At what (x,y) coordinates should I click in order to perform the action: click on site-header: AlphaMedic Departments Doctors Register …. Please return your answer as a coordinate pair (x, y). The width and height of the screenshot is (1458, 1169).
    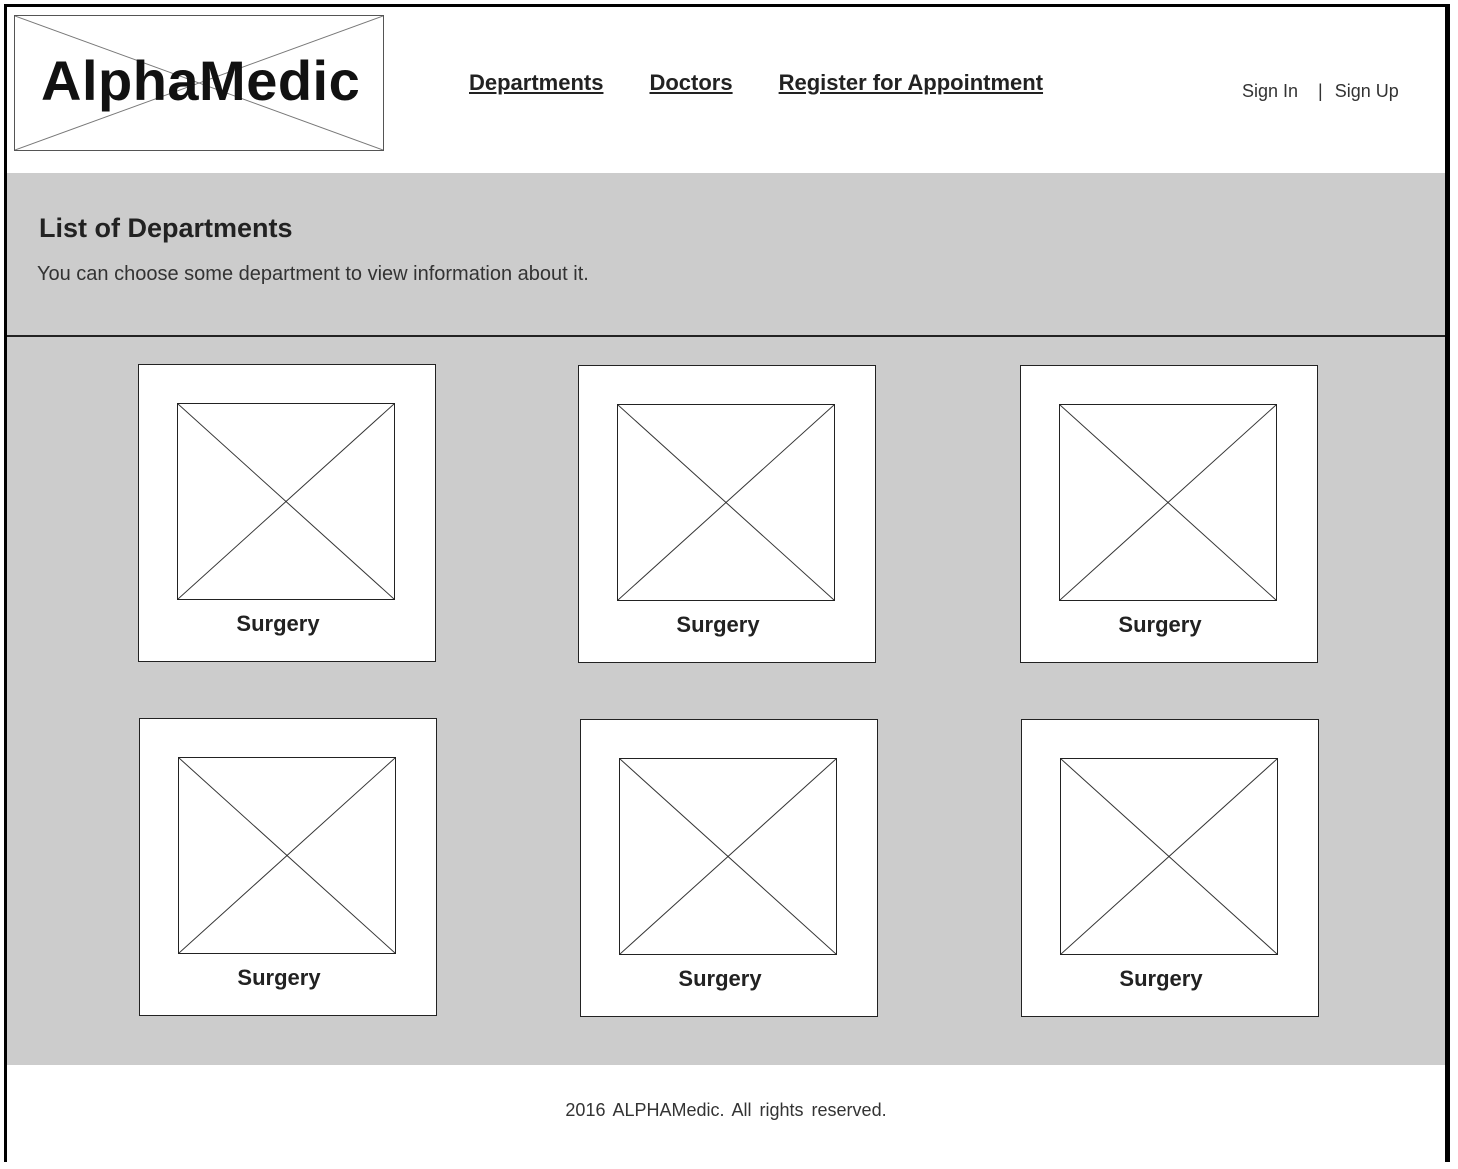
    Looking at the image, I should click on (726, 90).